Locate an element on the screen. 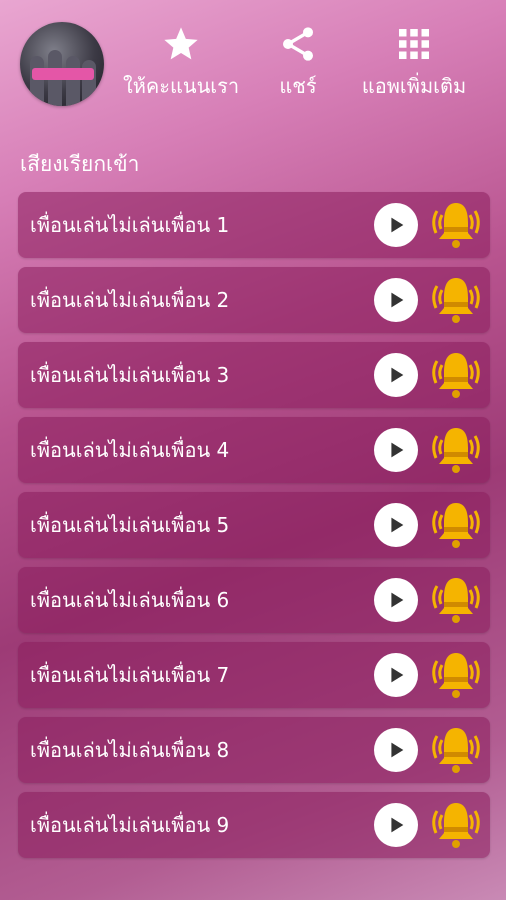 This screenshot has width=506, height=900. share-button: แชร์ is located at coordinates (298, 62).